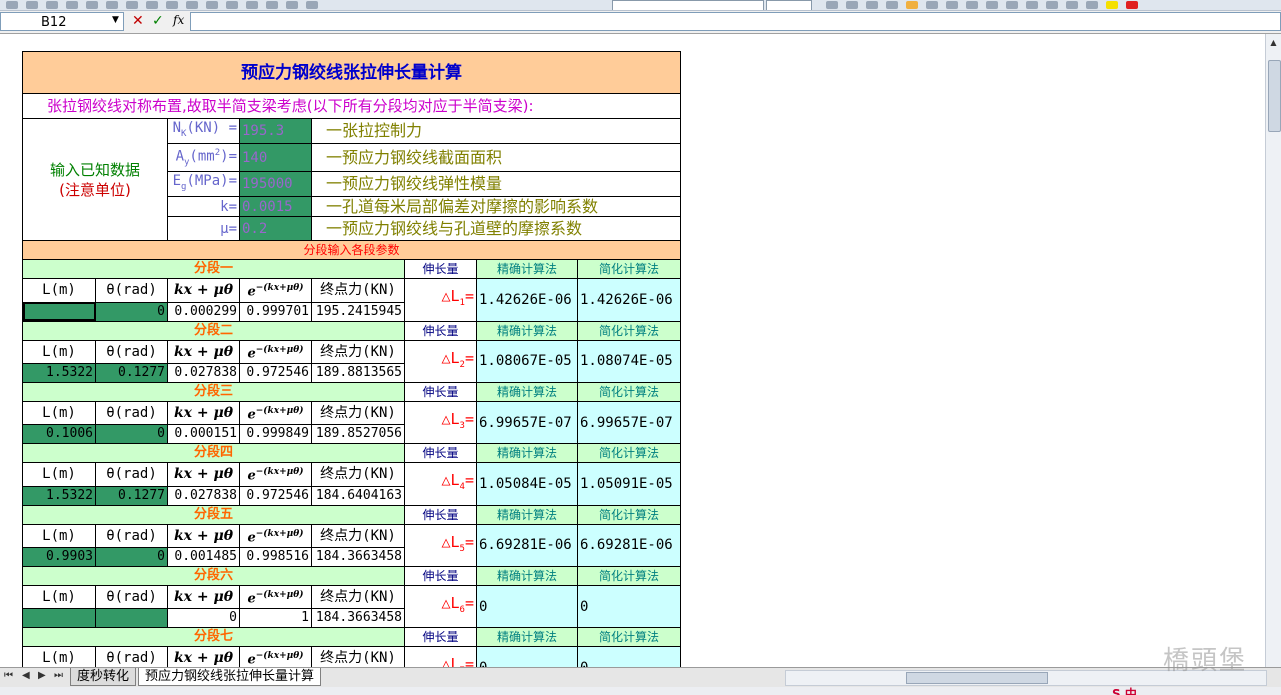 The image size is (1281, 695). What do you see at coordinates (178, 20) in the screenshot?
I see `insert-function-icon: fx` at bounding box center [178, 20].